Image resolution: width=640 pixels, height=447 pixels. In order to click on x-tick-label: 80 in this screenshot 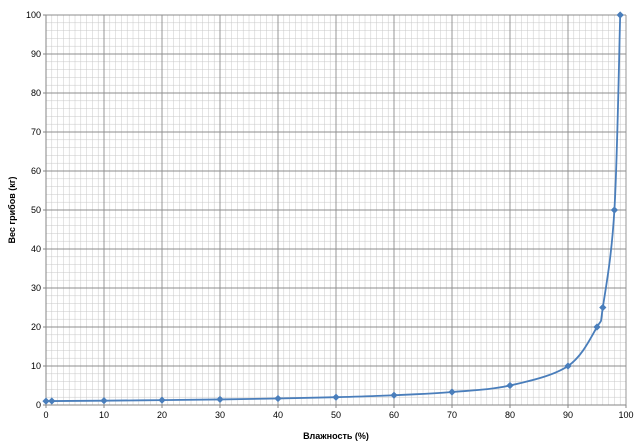, I will do `click(510, 415)`.